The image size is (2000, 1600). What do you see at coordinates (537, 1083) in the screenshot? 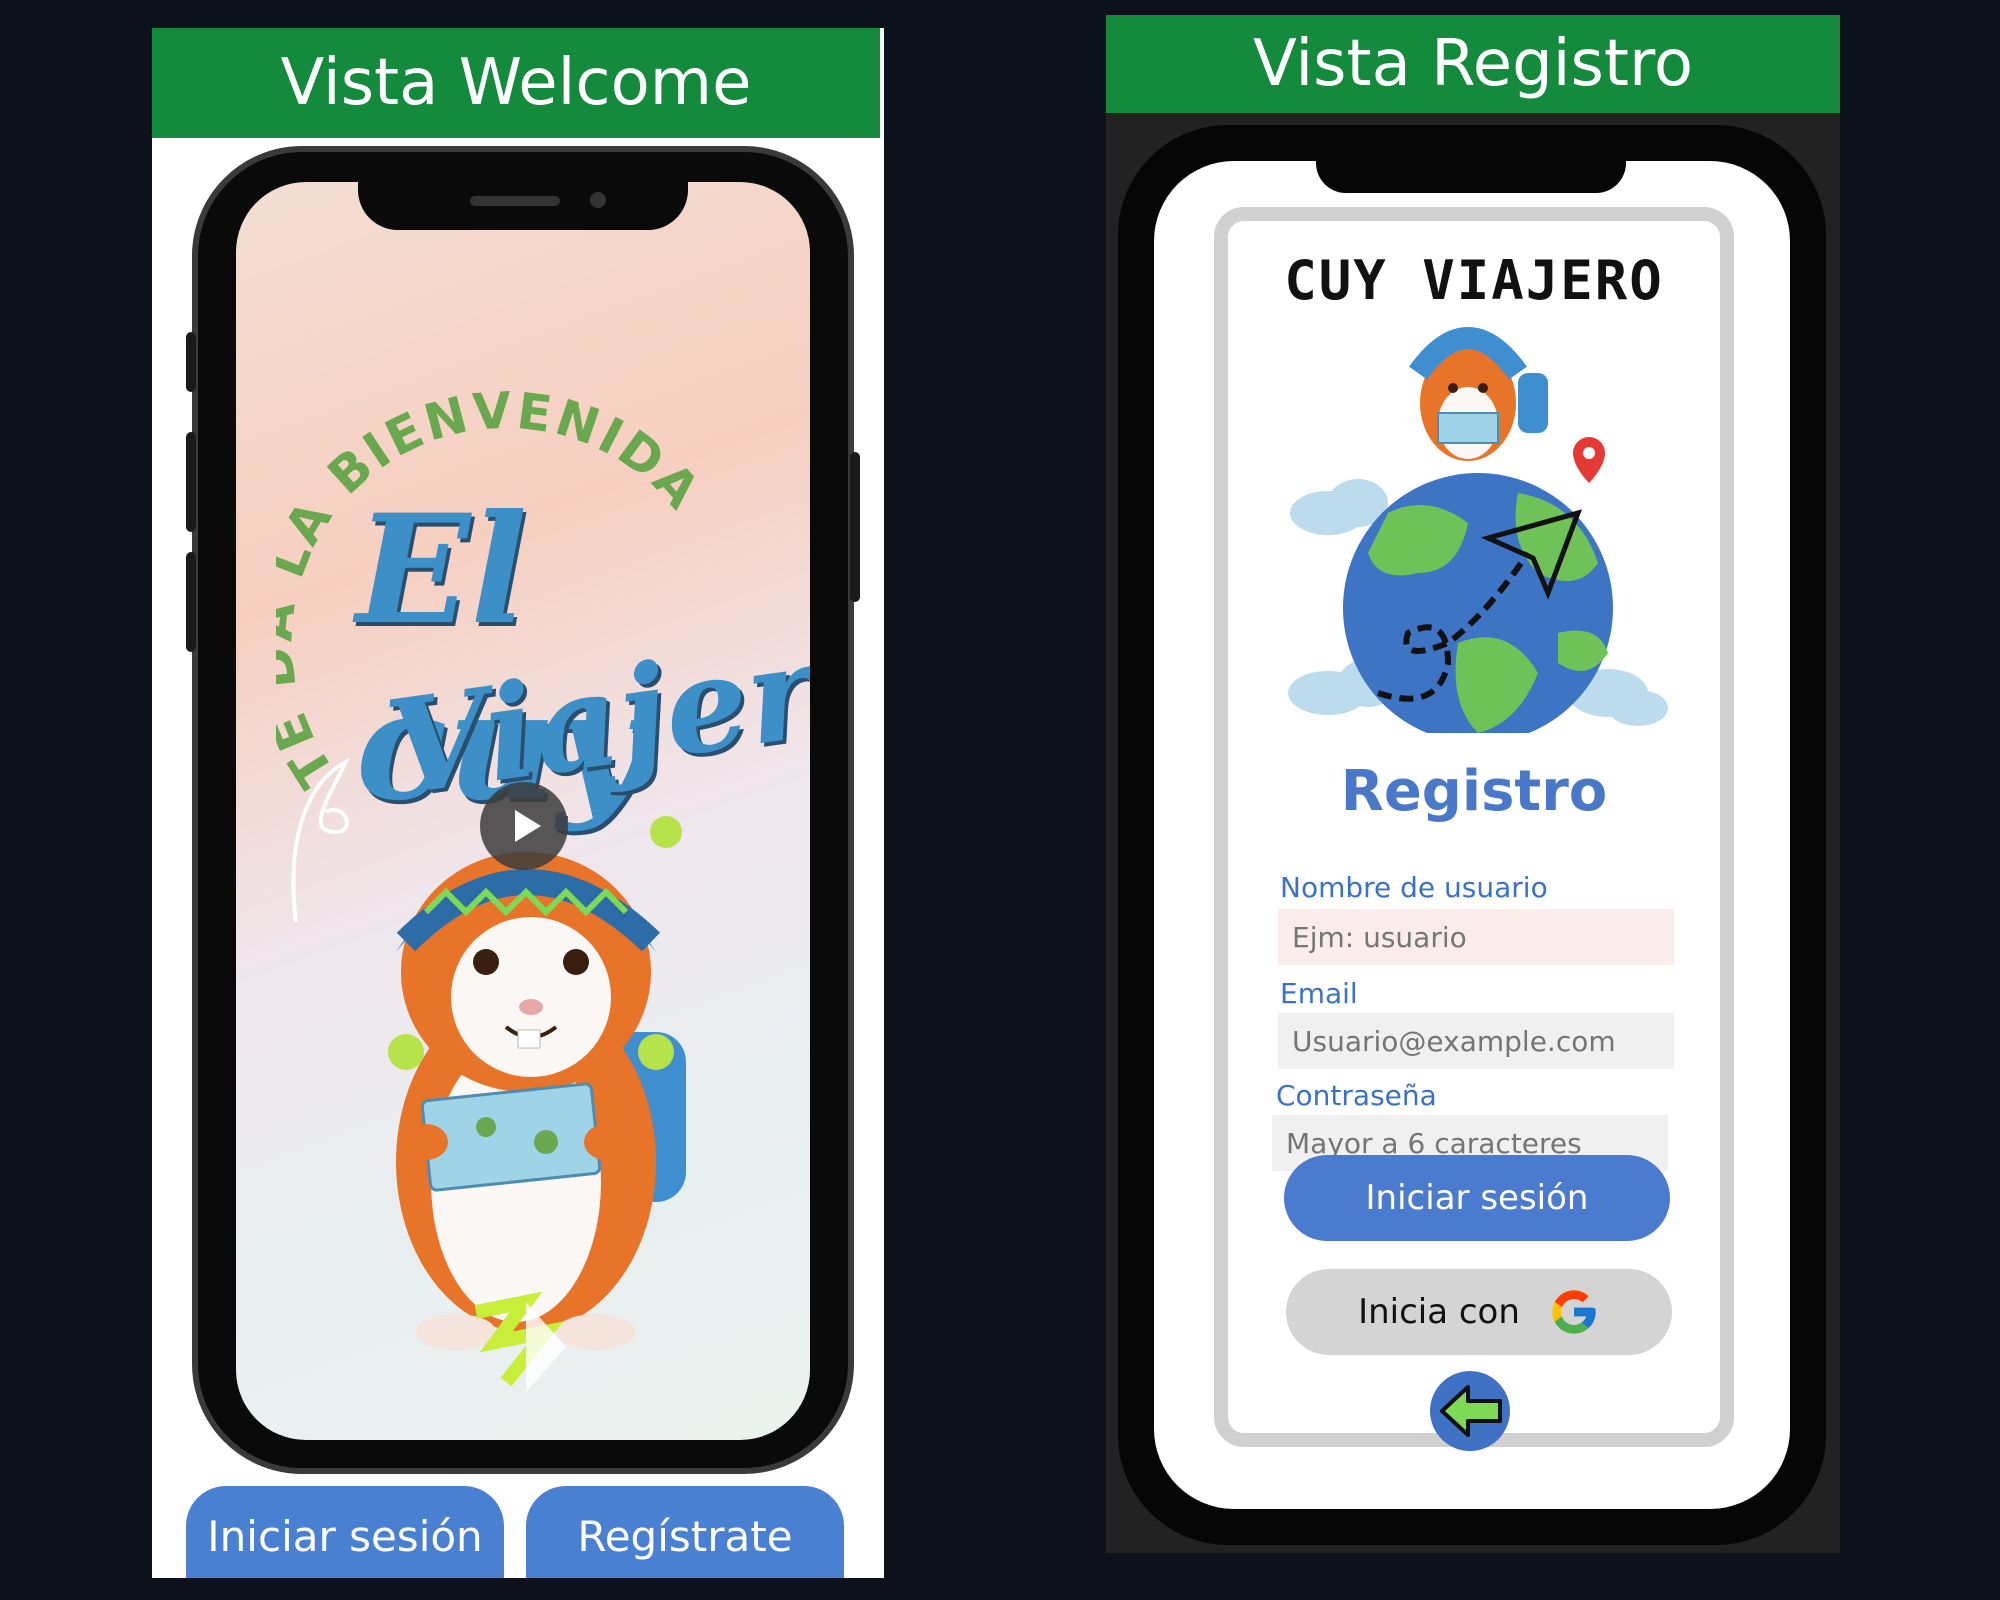
I see `cuy-mascot-illustration` at bounding box center [537, 1083].